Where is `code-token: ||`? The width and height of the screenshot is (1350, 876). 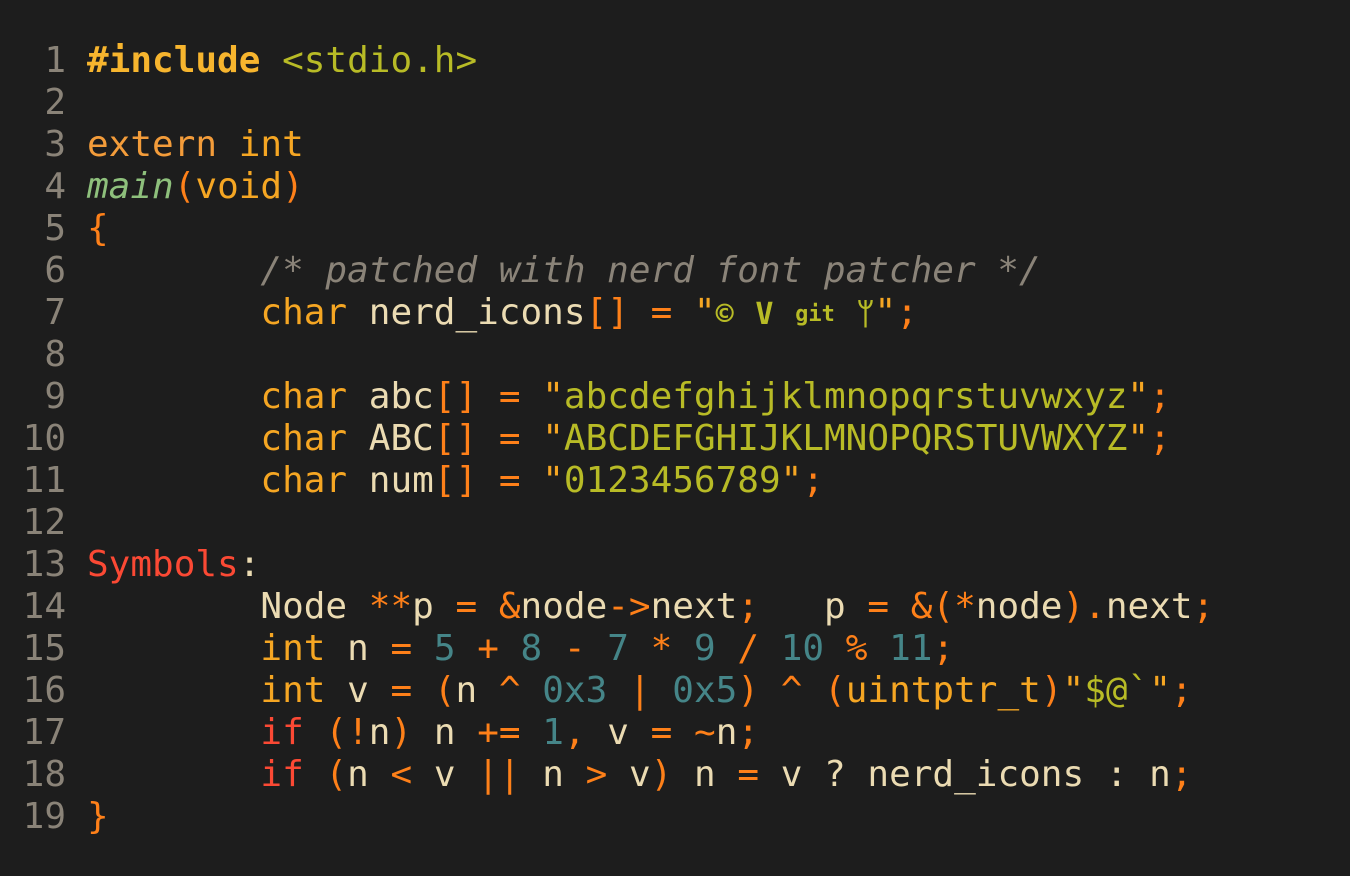 code-token: || is located at coordinates (499, 774).